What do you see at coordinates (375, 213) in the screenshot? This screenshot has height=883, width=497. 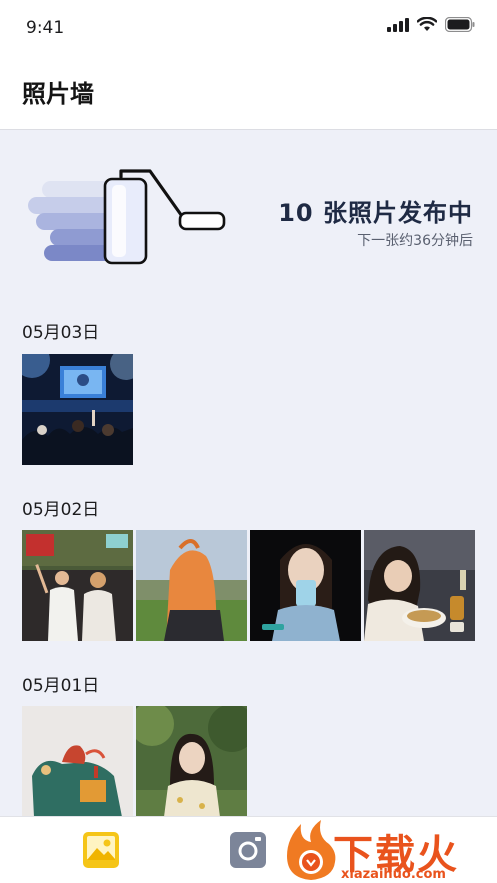 I see `banner-title: 10 张照片发布中` at bounding box center [375, 213].